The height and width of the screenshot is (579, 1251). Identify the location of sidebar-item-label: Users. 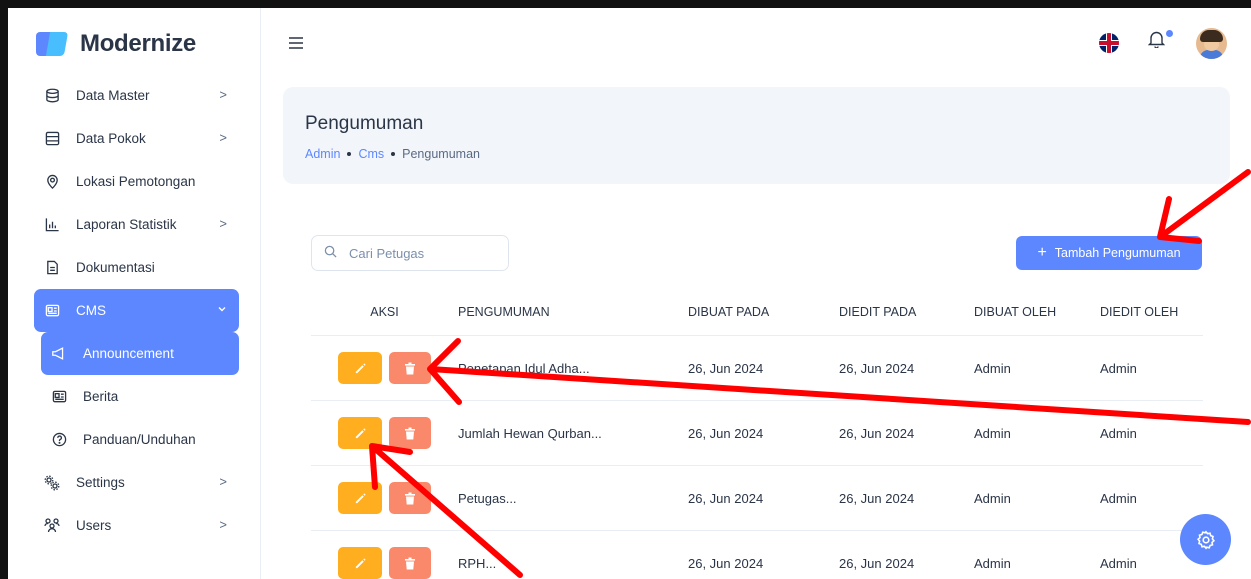
(94, 525).